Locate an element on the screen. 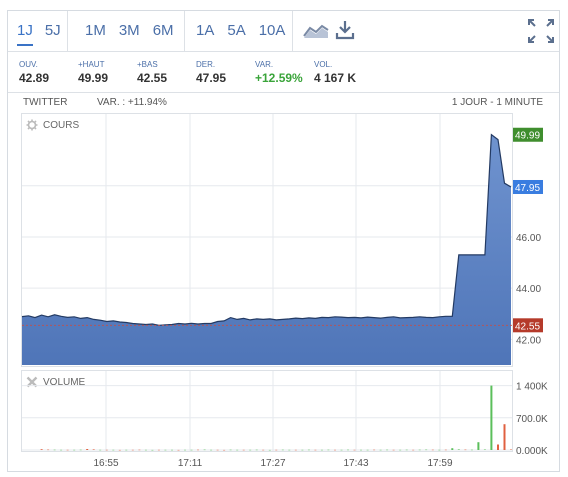 The width and height of the screenshot is (568, 477). last-badge is located at coordinates (528, 186).